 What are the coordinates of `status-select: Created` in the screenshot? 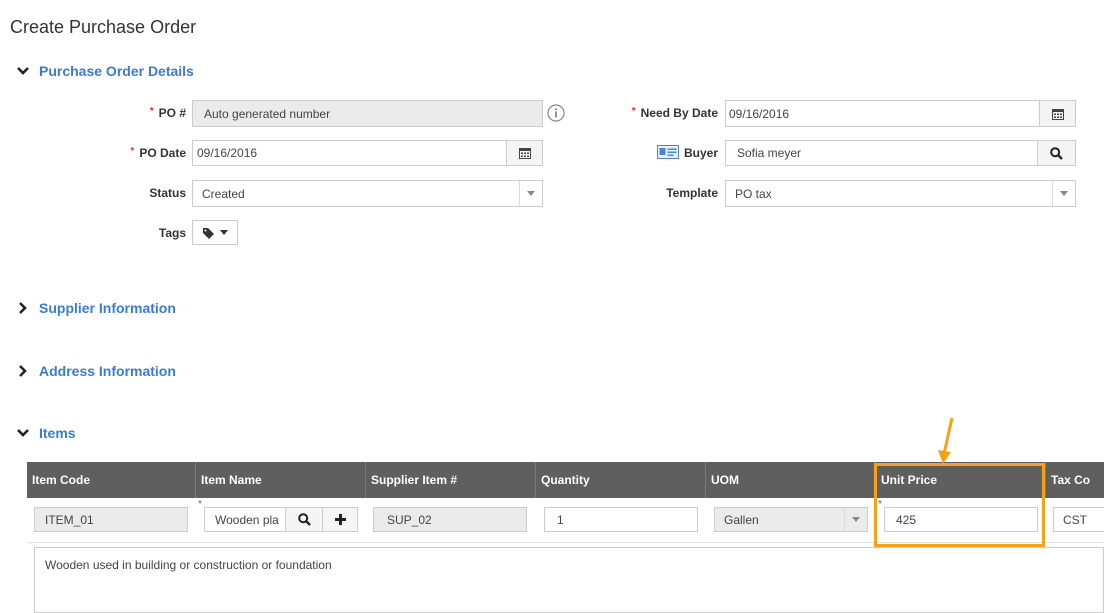 It's located at (367, 193).